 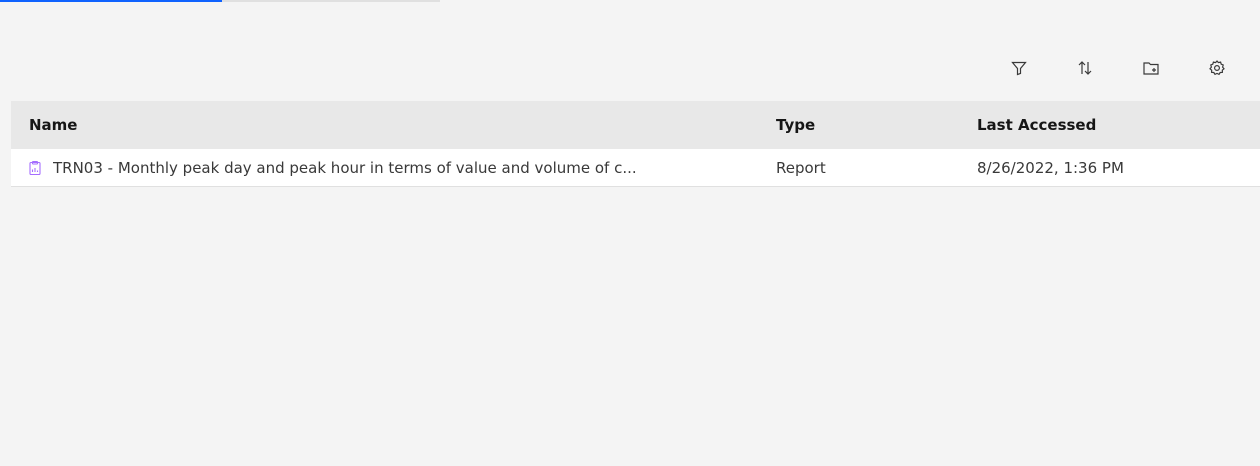 I want to click on filter-button, so click(x=1019, y=68).